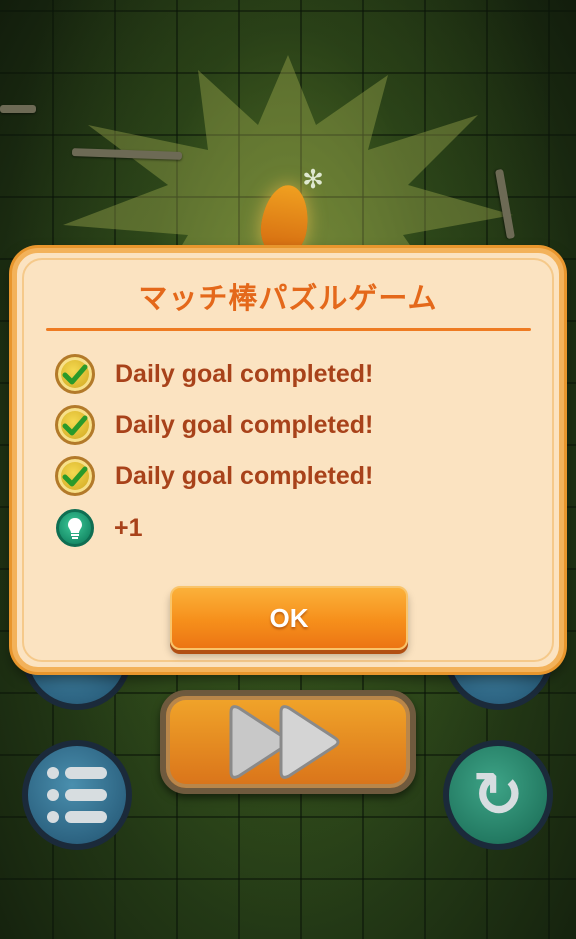 The width and height of the screenshot is (576, 939). Describe the element at coordinates (99, 528) in the screenshot. I see `reward-row: +1` at that location.